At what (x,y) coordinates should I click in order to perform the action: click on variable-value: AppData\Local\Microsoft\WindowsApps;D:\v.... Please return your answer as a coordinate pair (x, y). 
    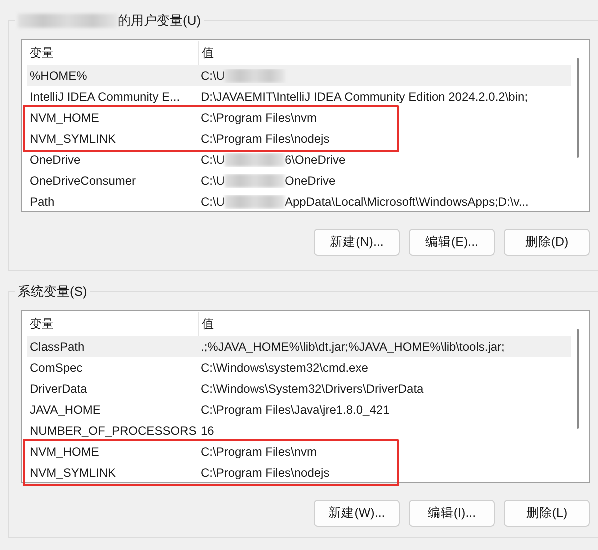
    Looking at the image, I should click on (407, 201).